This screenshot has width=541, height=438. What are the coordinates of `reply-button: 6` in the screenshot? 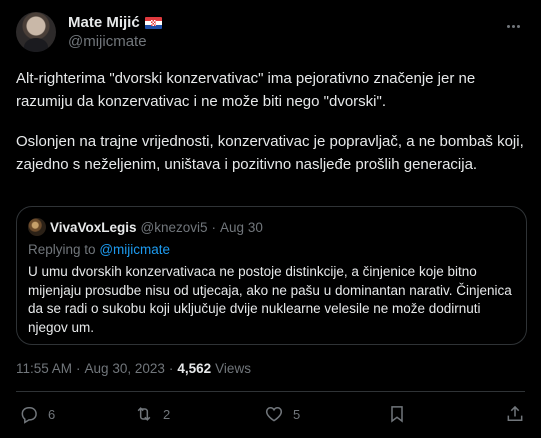 It's located at (37, 414).